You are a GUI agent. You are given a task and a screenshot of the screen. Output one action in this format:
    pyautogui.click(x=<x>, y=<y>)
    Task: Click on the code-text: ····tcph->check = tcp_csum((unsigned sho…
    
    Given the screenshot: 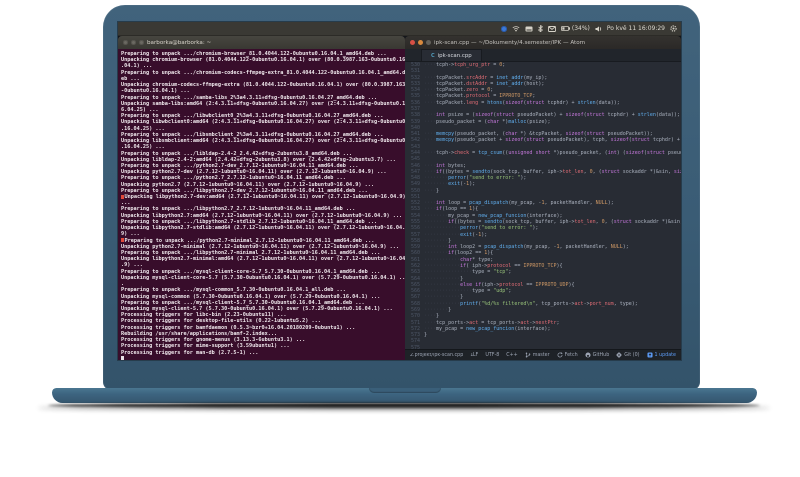 What is the action you would take?
    pyautogui.click(x=552, y=152)
    